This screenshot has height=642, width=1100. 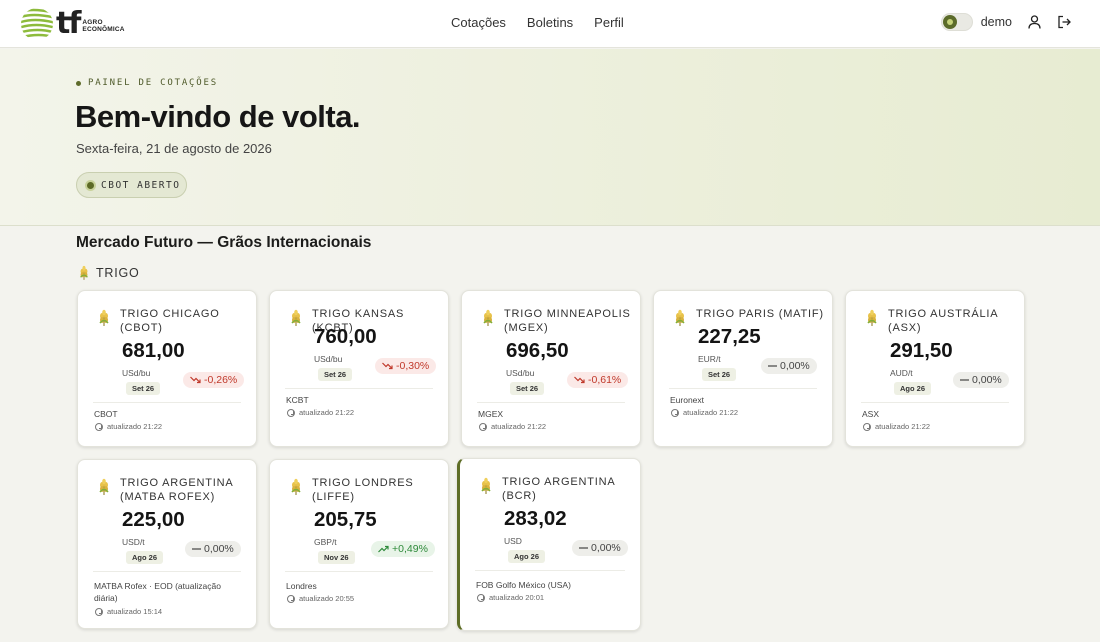 What do you see at coordinates (871, 414) in the screenshot?
I see `exchange-name: ASX` at bounding box center [871, 414].